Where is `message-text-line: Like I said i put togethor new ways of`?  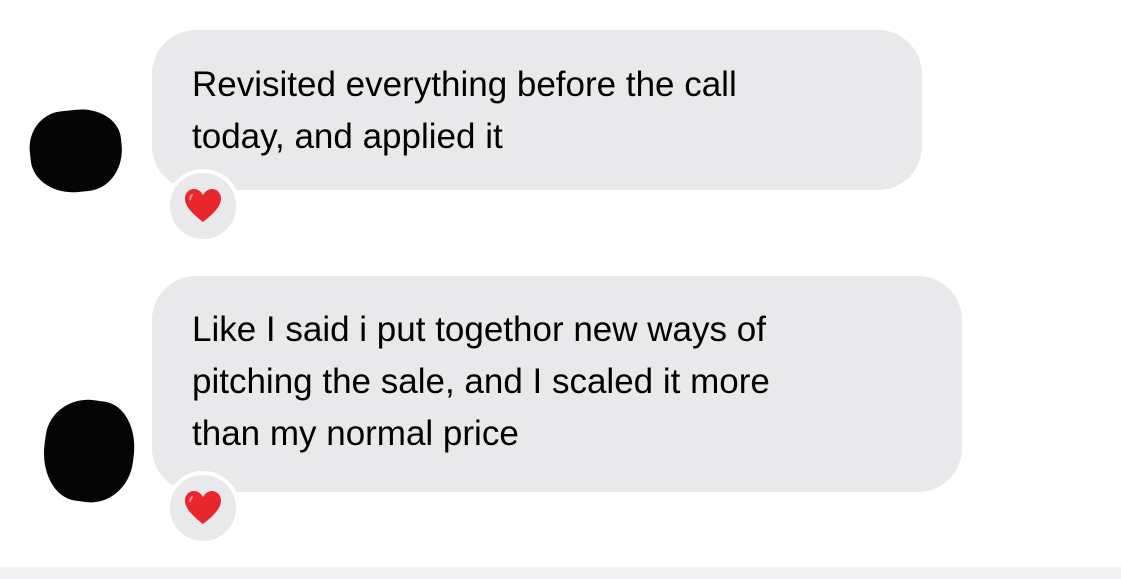 message-text-line: Like I said i put togethor new ways of is located at coordinates (479, 329).